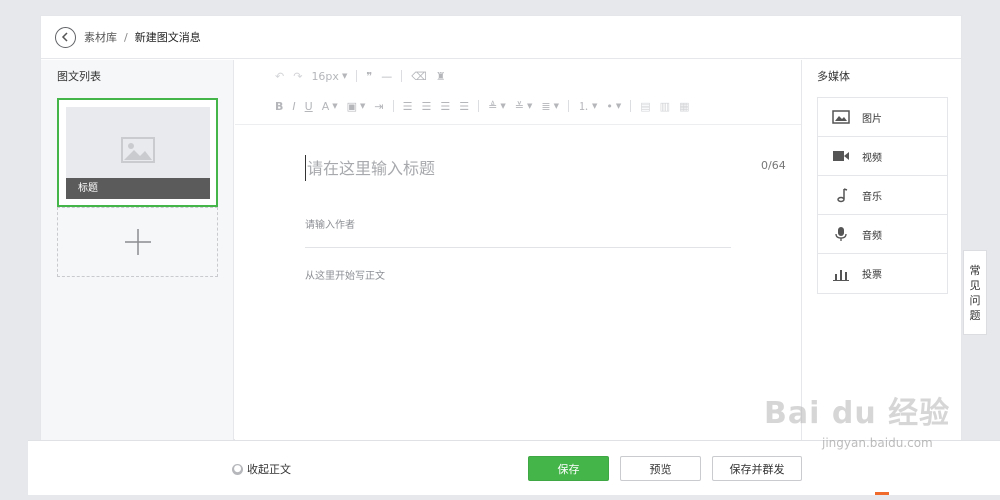  I want to click on spacing-after-icon: ≚ ▼, so click(524, 106).